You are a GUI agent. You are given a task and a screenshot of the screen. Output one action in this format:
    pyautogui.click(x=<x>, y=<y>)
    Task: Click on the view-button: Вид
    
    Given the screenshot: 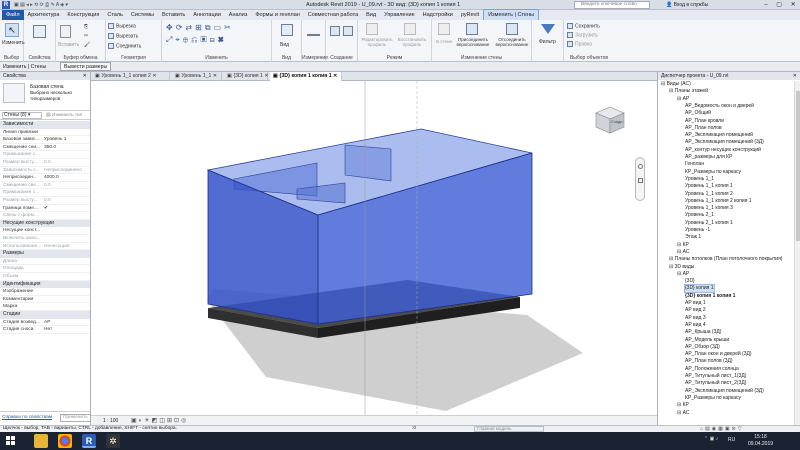 What is the action you would take?
    pyautogui.click(x=284, y=45)
    